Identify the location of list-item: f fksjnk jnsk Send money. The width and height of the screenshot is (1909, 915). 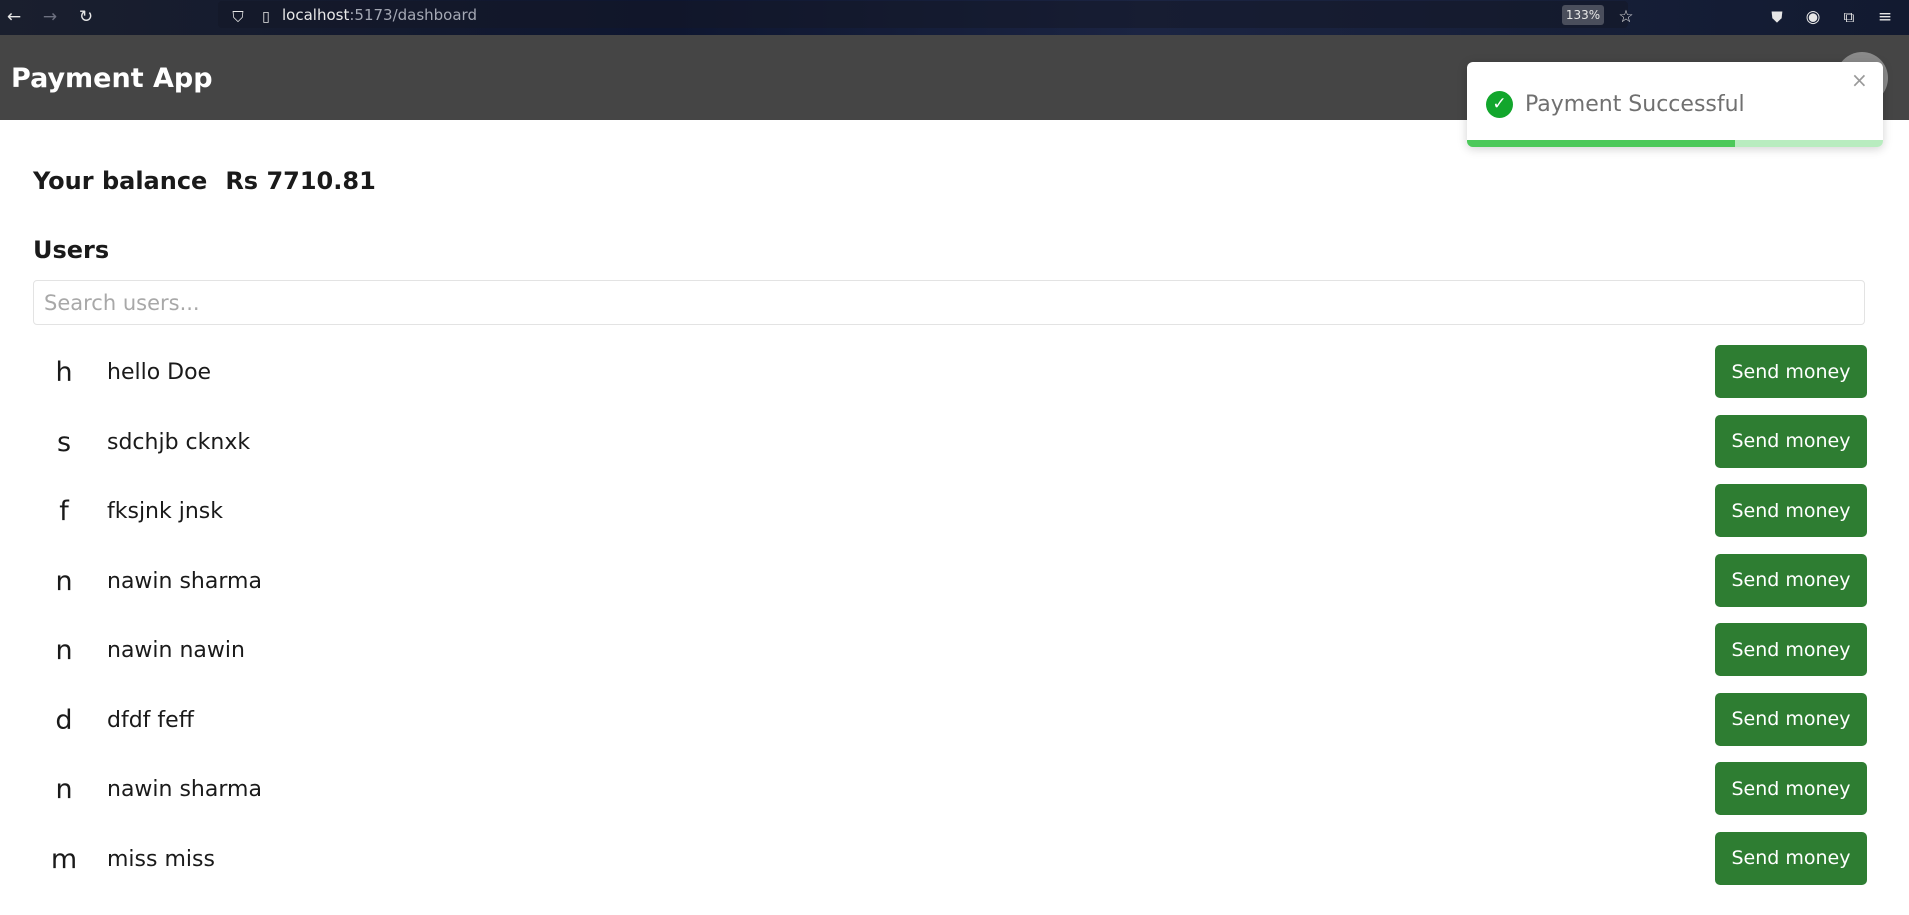
(950, 519).